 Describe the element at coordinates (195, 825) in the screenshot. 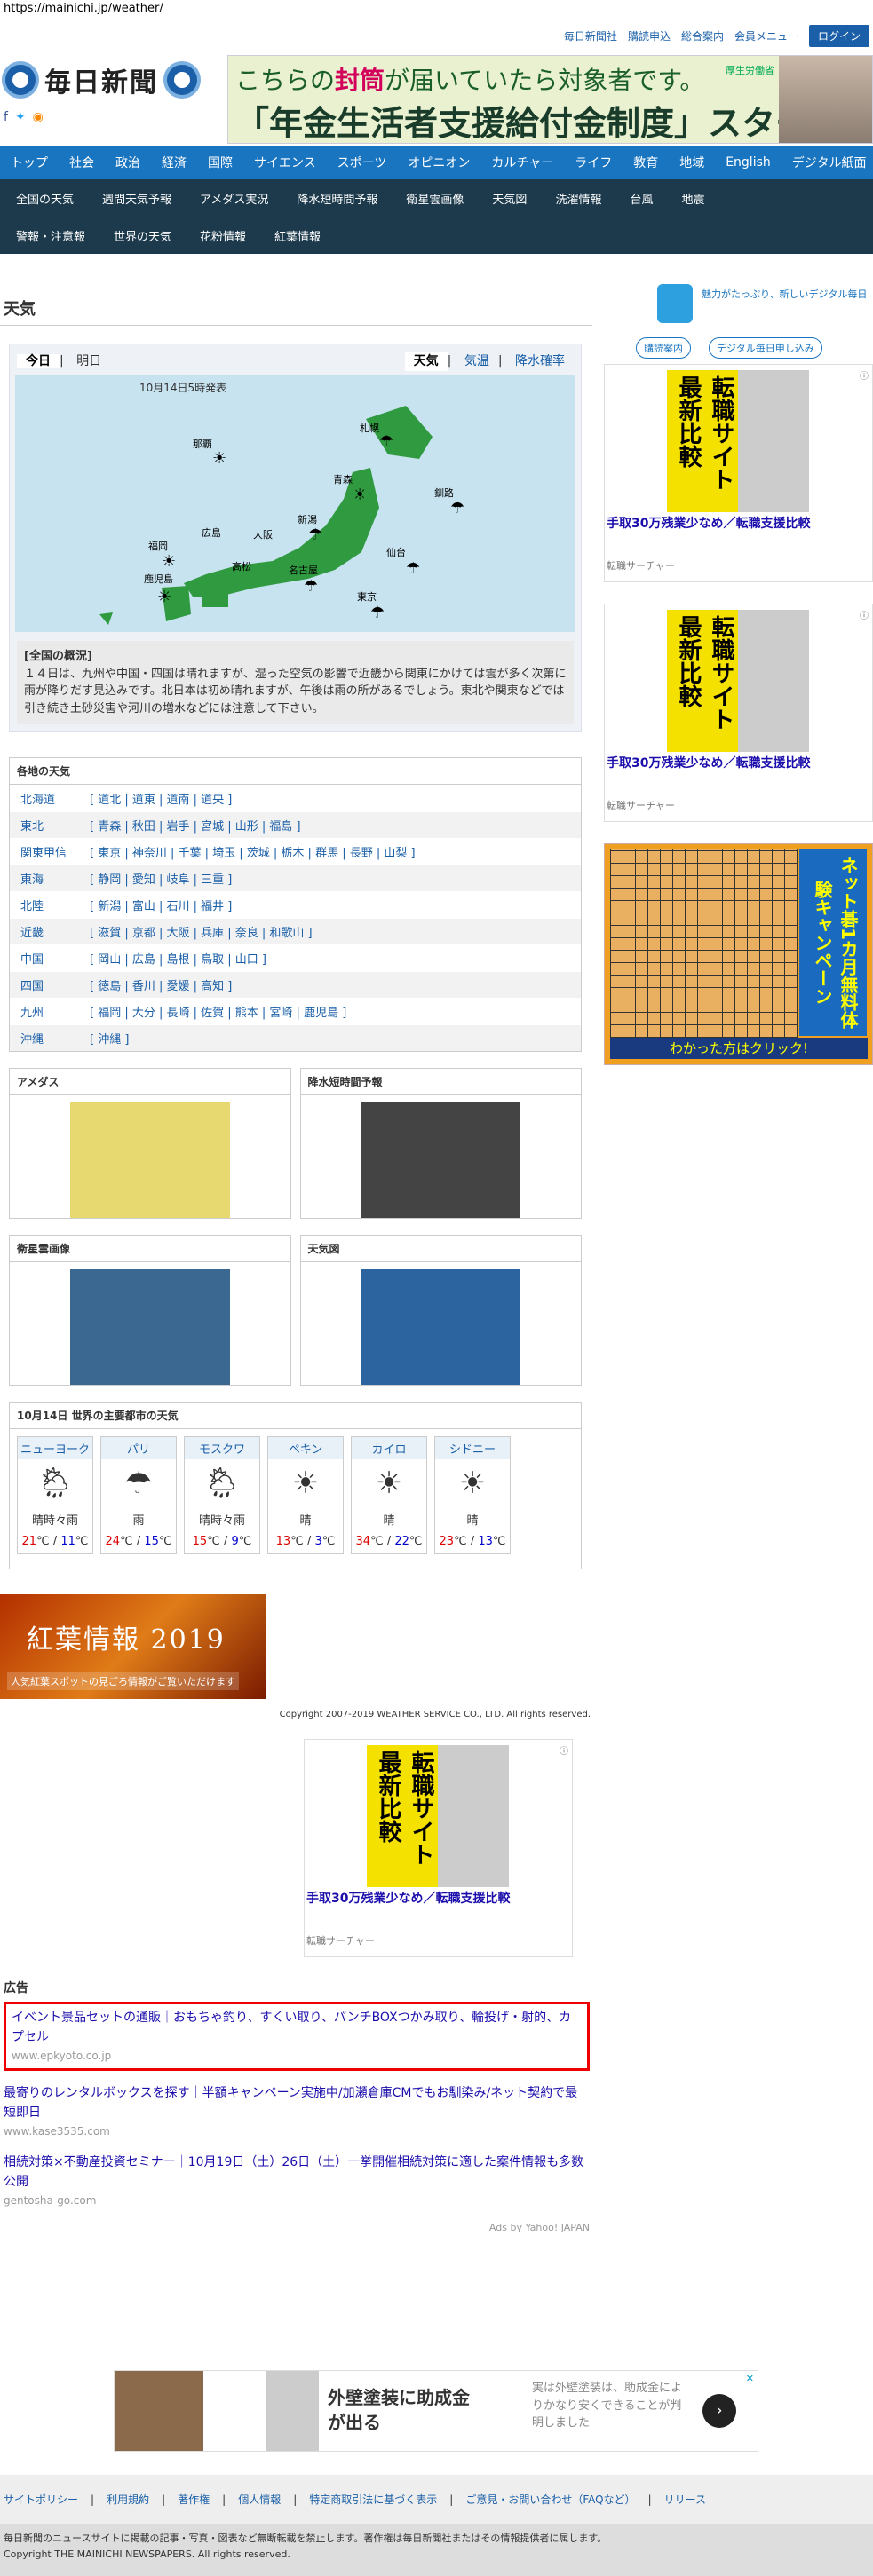

I see `region-prefs: [ 青森 | 秋田 | 岩手 | 宮城 | 山形 | 福島 ]` at that location.